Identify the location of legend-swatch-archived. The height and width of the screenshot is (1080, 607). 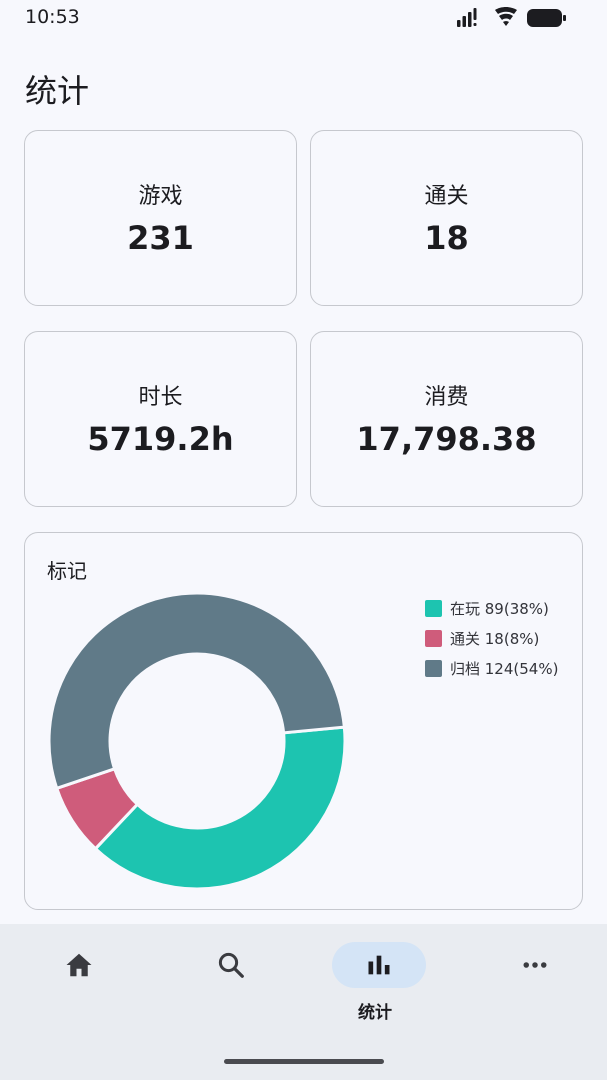
(433, 668).